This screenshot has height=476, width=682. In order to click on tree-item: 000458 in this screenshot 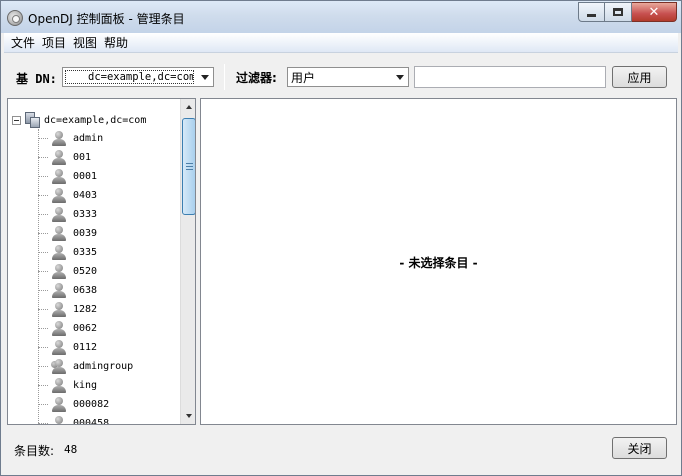, I will do `click(70, 419)`.